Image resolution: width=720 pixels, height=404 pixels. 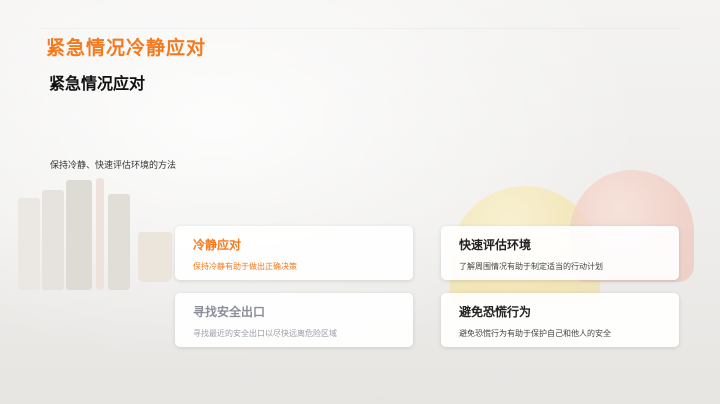 What do you see at coordinates (97, 83) in the screenshot?
I see `slide-subtitle: 紧急情况应对` at bounding box center [97, 83].